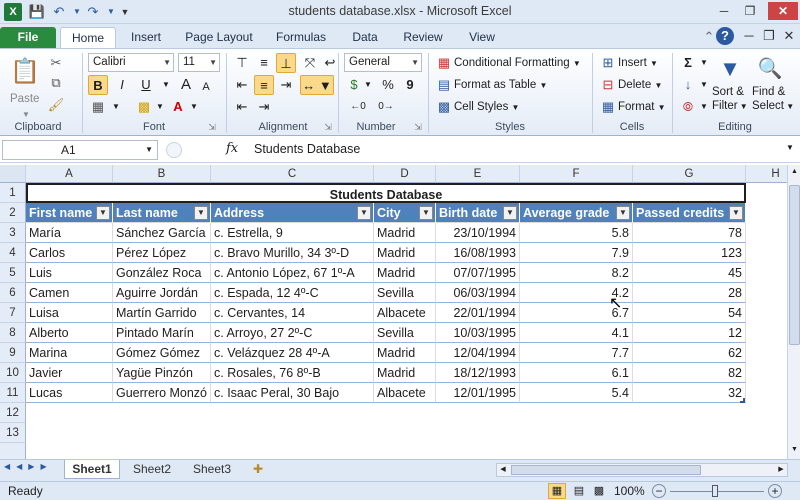 The height and width of the screenshot is (500, 800). Describe the element at coordinates (405, 293) in the screenshot. I see `table-cell: Sevilla` at that location.